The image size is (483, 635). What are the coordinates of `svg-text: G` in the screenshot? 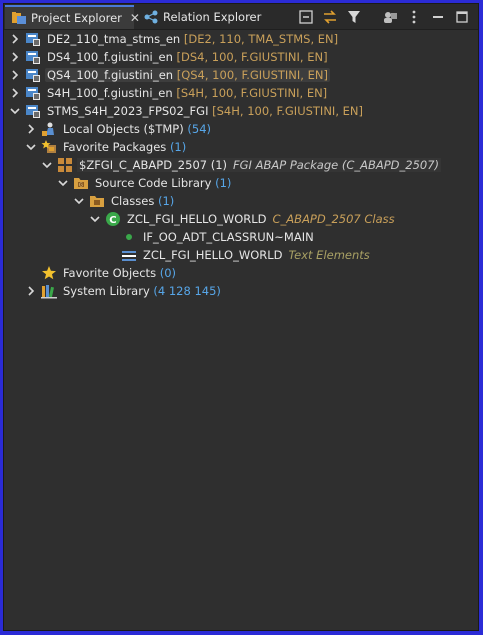 It's located at (81, 186).